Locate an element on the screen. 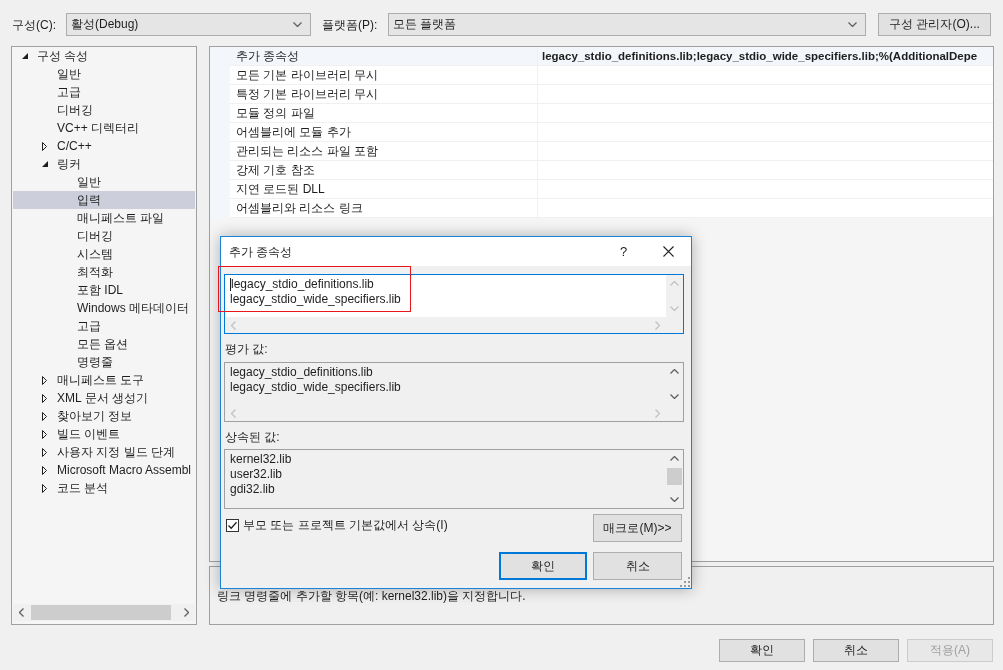  checkbox is located at coordinates (232, 525).